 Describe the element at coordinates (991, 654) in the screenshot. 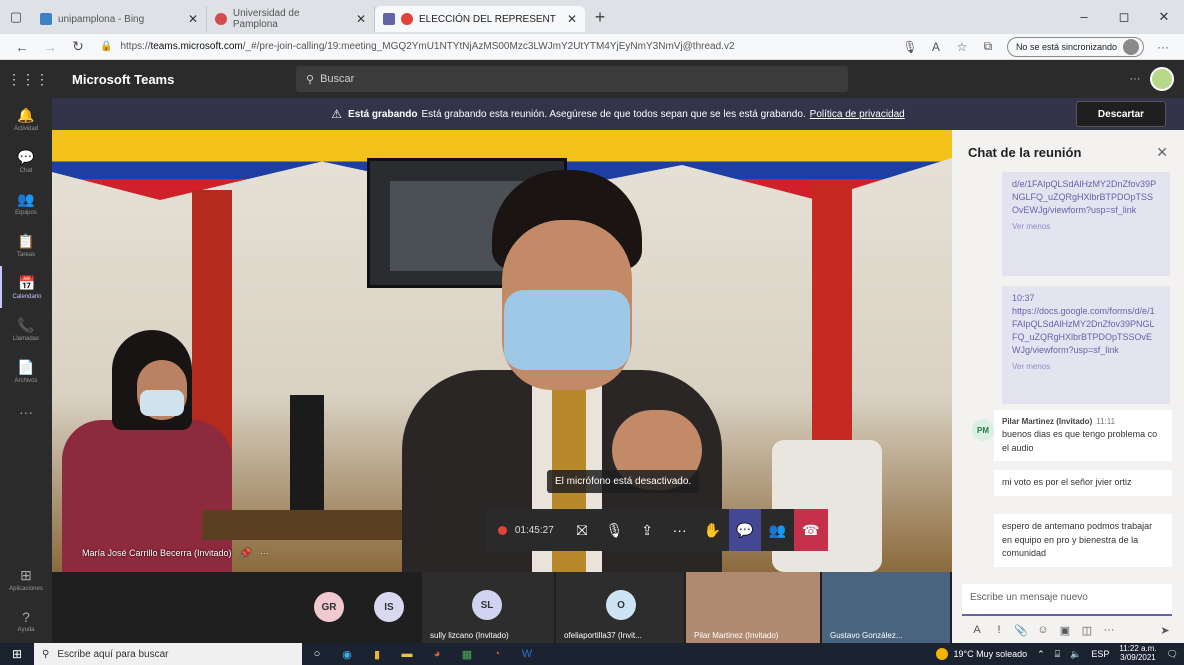

I see `weather-text: 19°C Muy soleado` at that location.